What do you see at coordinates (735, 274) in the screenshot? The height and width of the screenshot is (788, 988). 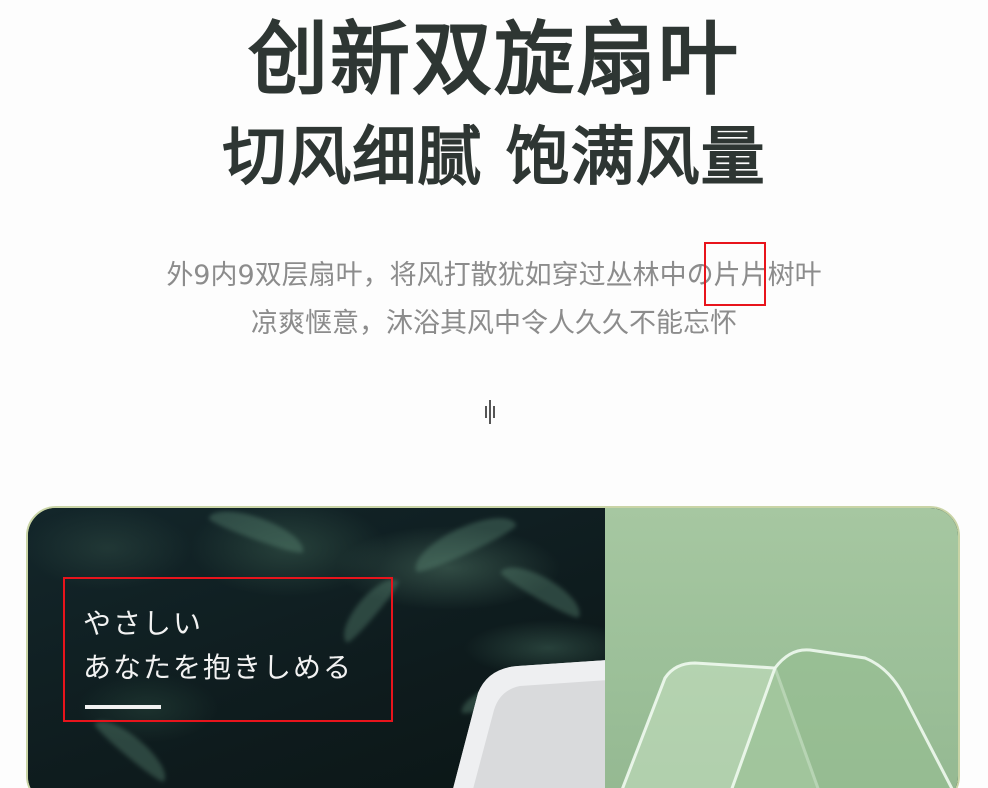 I see `highlight-box-description` at bounding box center [735, 274].